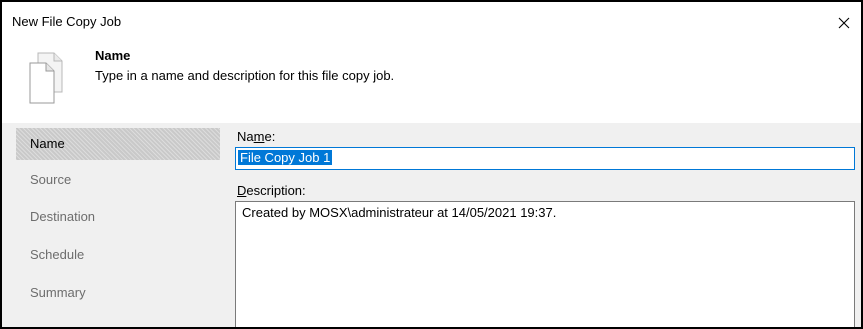 This screenshot has width=863, height=329. What do you see at coordinates (118, 144) in the screenshot?
I see `nav-step-name: Name` at bounding box center [118, 144].